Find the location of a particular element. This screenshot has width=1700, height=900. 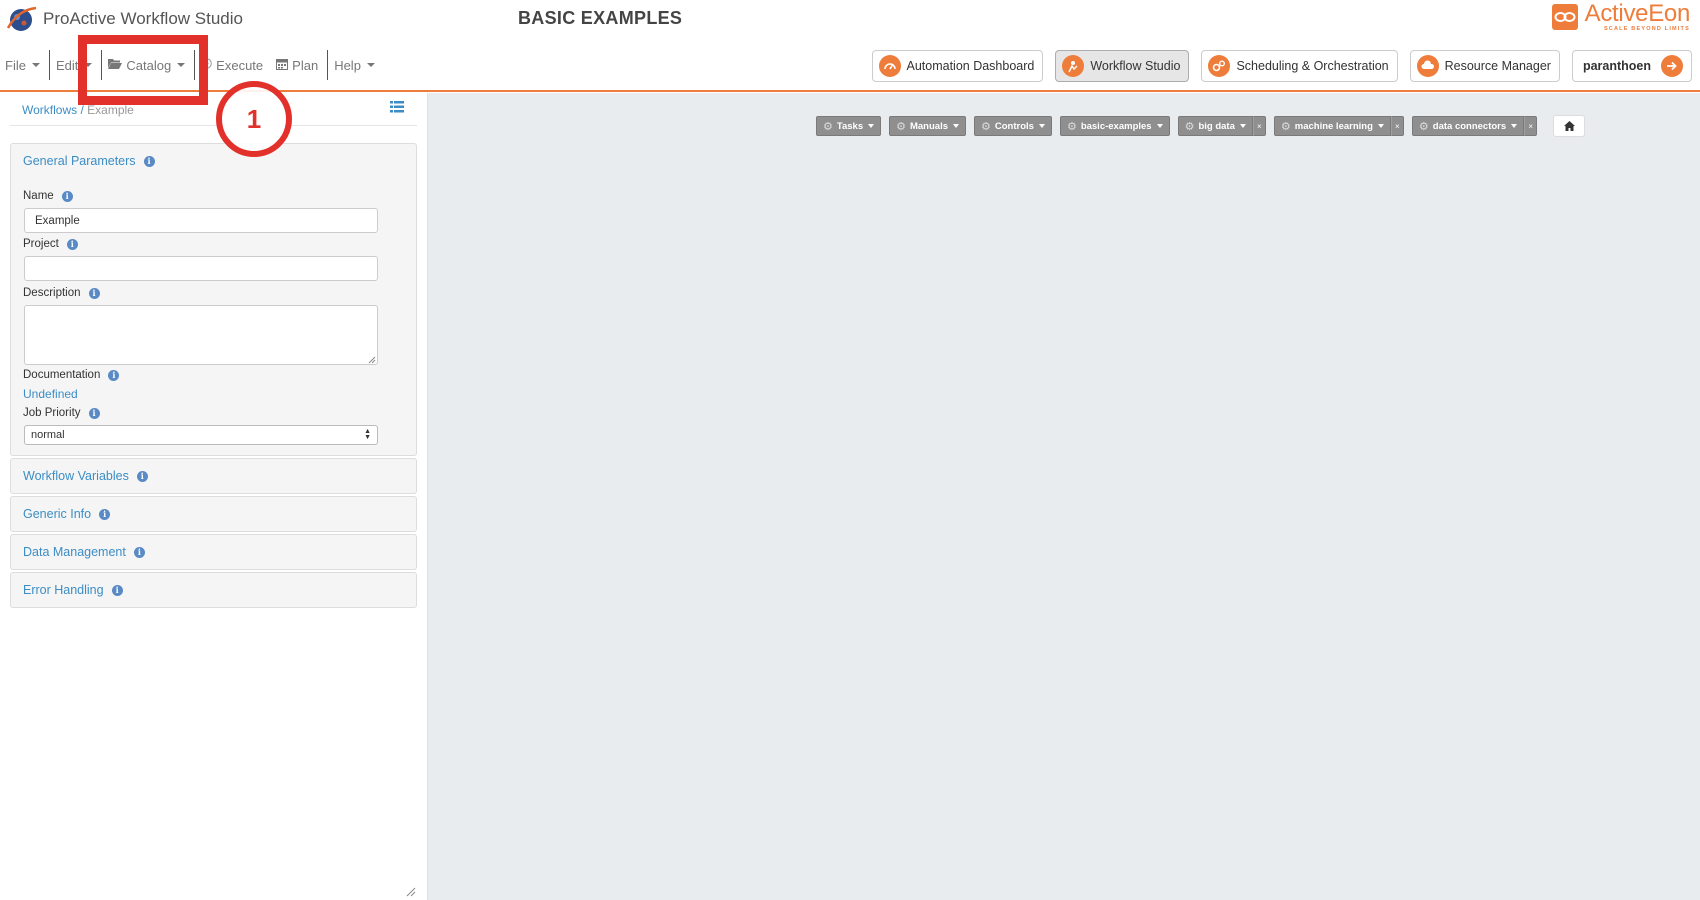

data-connectors-palette-button: ⚙ data connectors is located at coordinates (1468, 126).